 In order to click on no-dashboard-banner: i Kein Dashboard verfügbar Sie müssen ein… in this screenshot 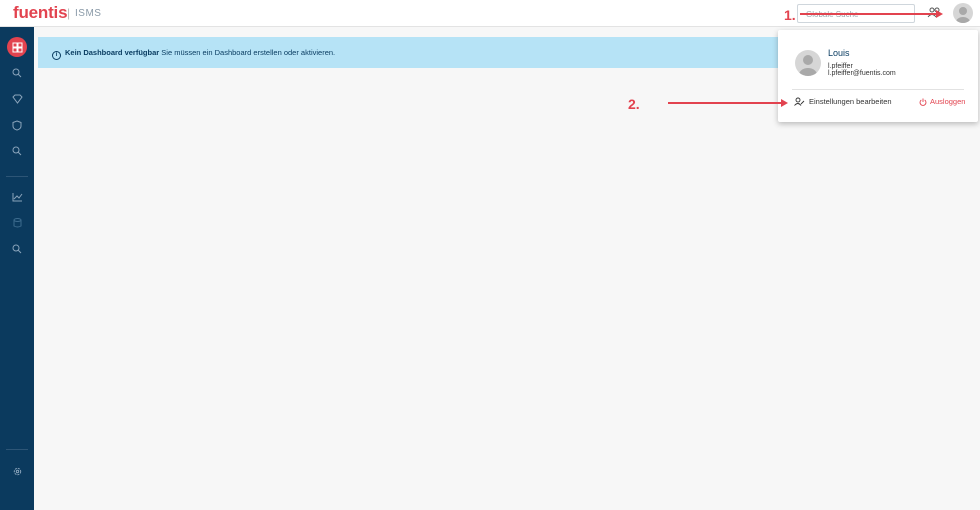, I will do `click(408, 52)`.